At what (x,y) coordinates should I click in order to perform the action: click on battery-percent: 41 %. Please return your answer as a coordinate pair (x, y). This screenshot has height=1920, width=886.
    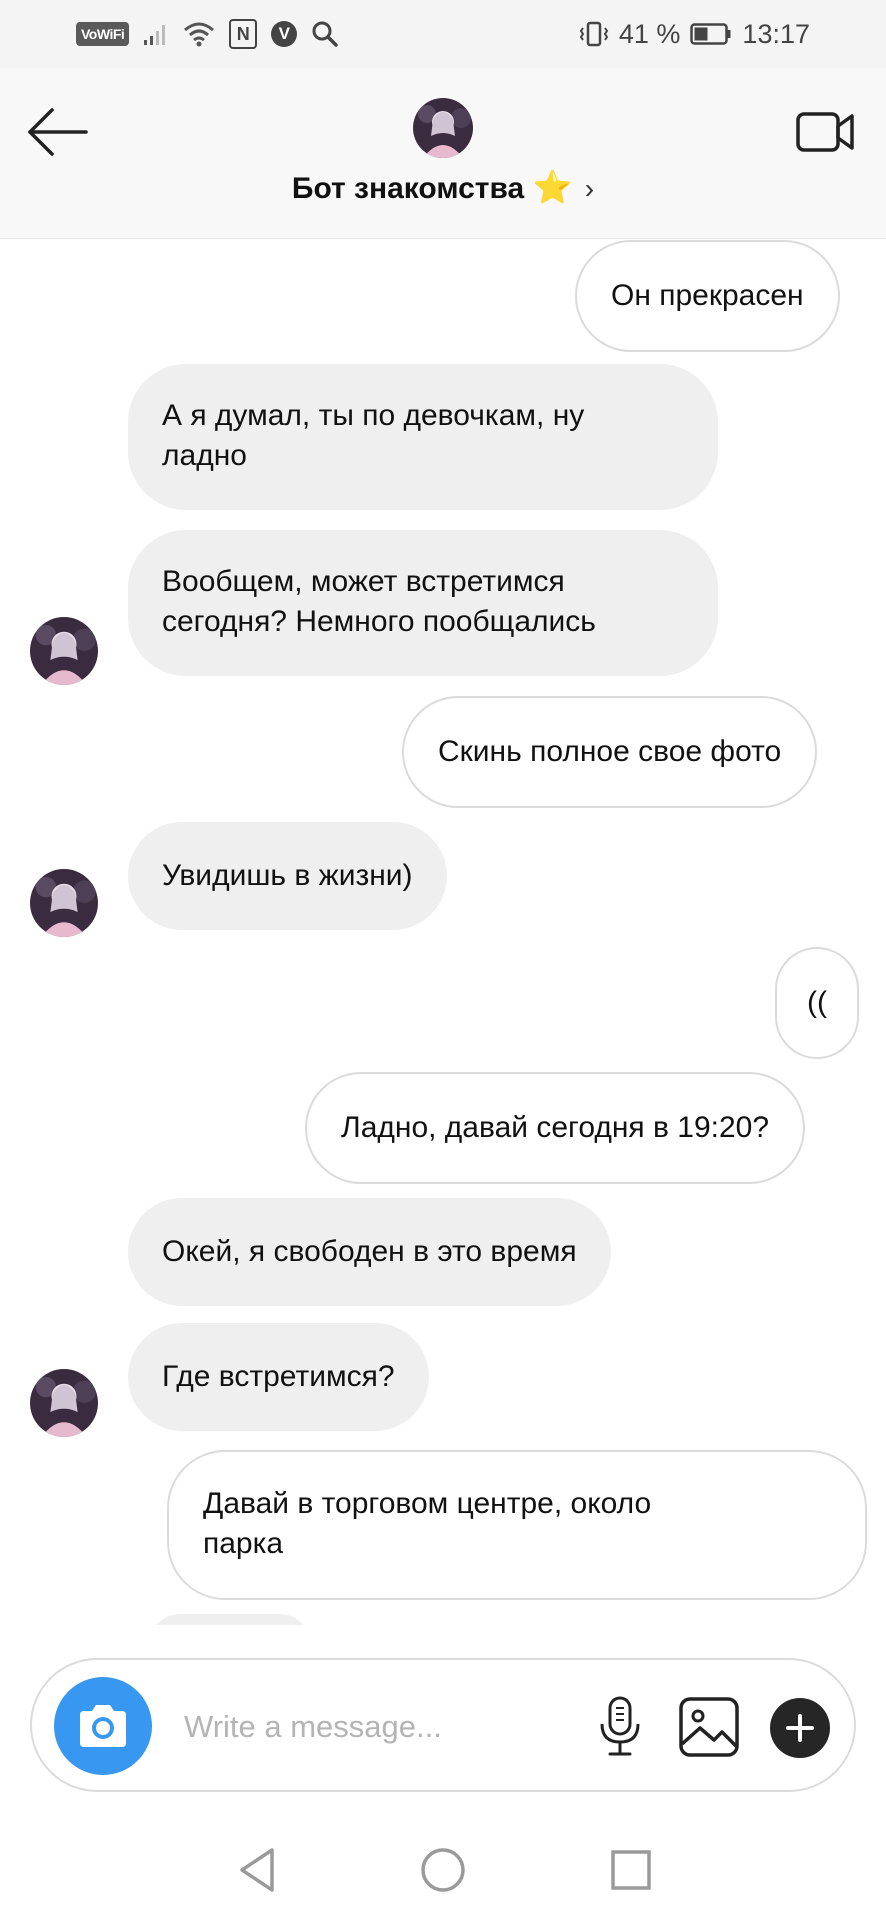
    Looking at the image, I should click on (649, 33).